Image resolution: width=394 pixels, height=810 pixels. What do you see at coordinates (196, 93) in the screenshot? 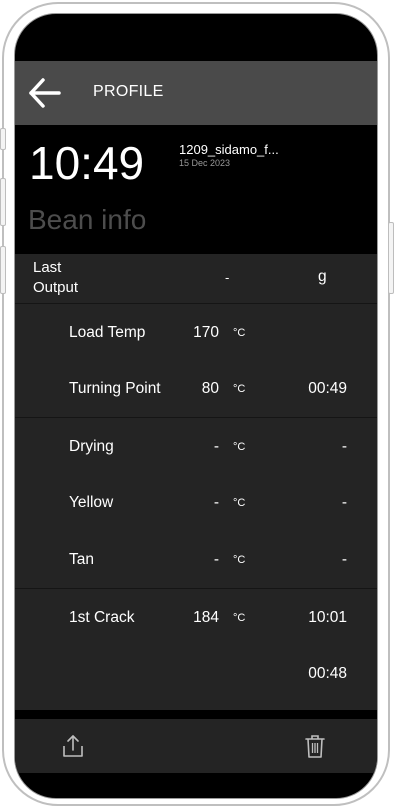
I see `top-bar: PROFILE` at bounding box center [196, 93].